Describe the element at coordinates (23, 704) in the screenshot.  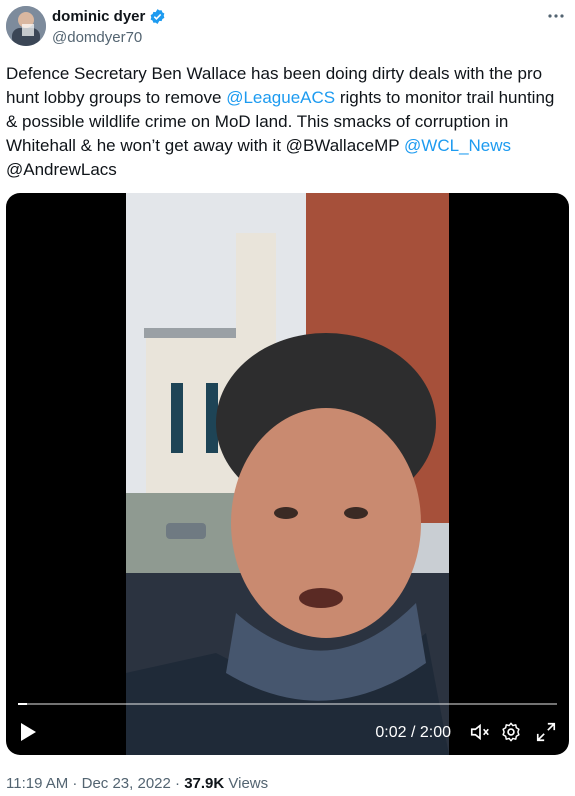
I see `progress-fill` at that location.